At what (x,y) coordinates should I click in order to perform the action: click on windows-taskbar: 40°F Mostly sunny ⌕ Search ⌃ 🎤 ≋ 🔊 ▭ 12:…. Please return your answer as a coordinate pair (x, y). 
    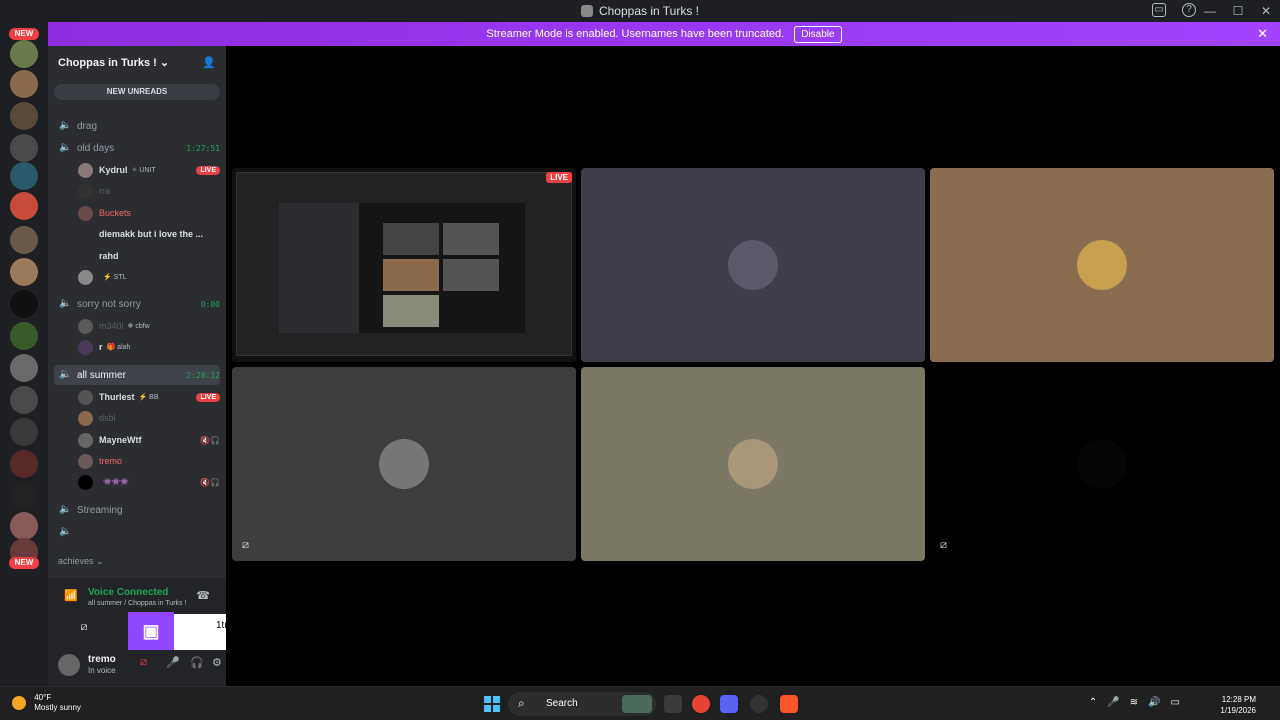
    Looking at the image, I should click on (640, 703).